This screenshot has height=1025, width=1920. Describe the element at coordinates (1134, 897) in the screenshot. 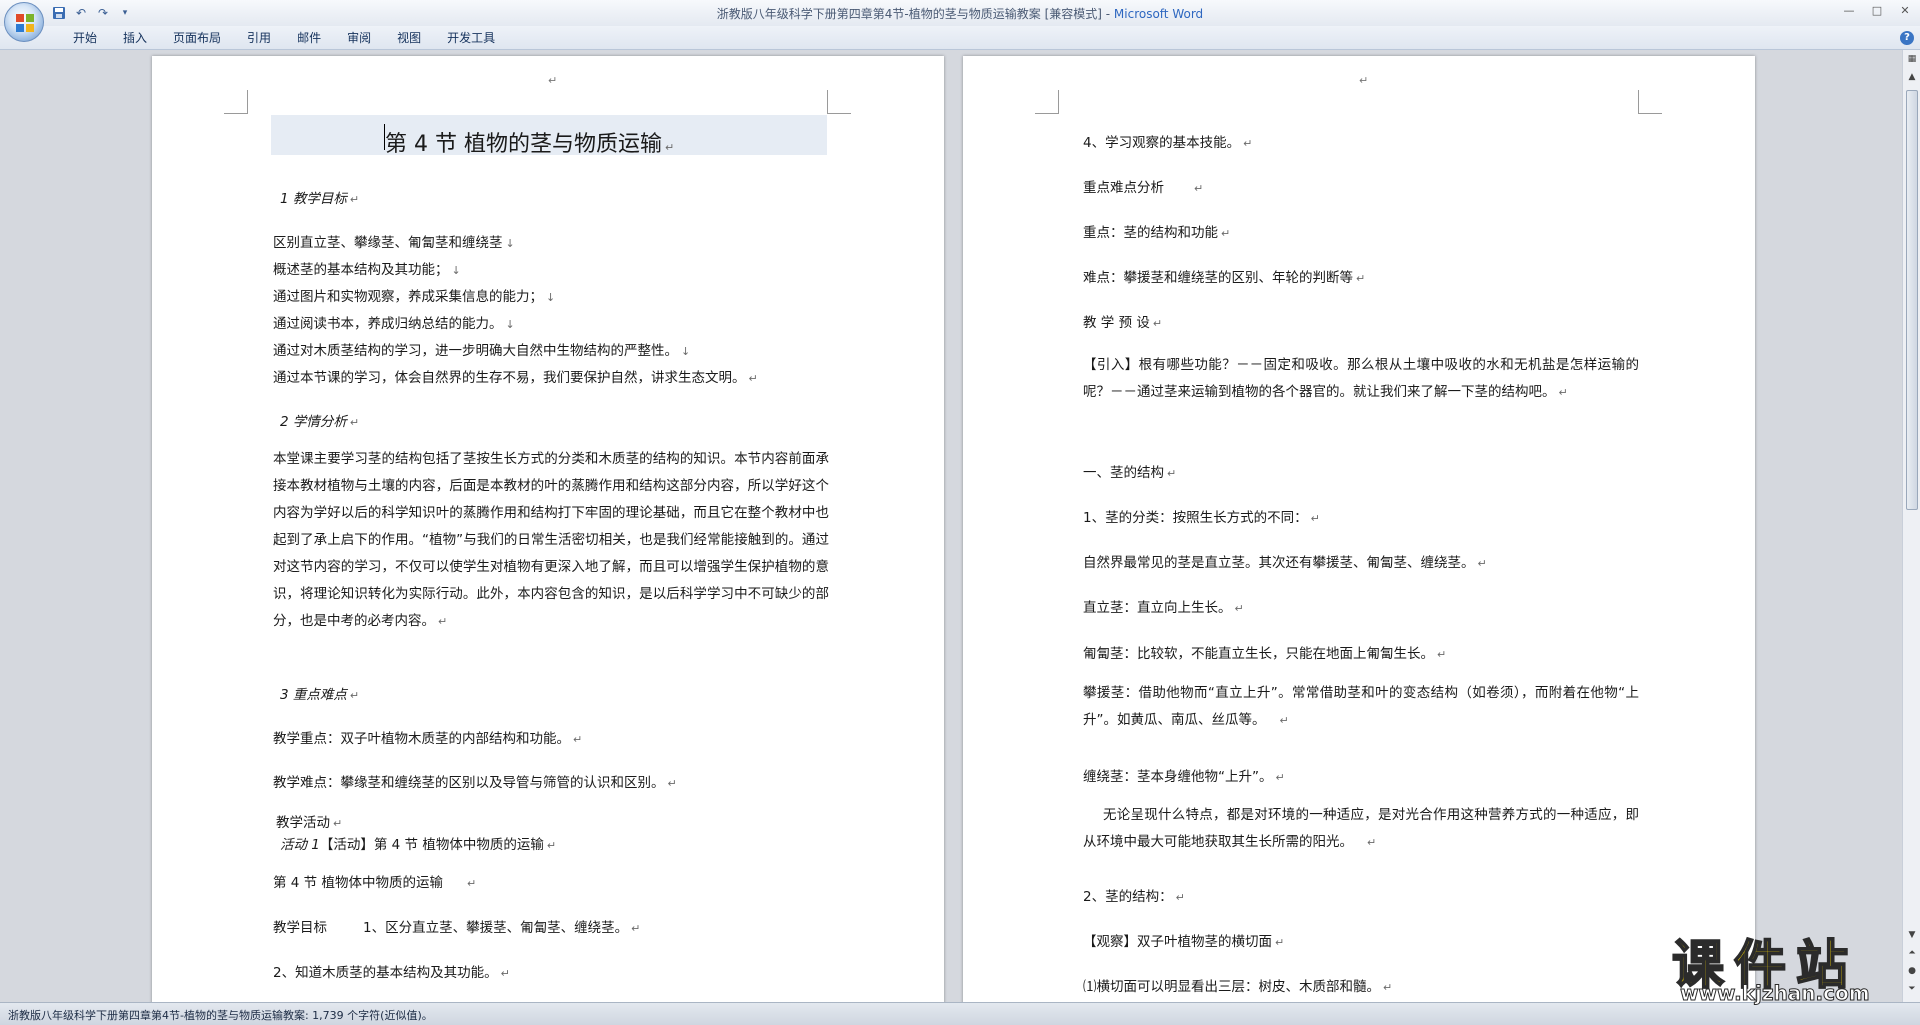

I see `right-paragraph: 2、茎的结构： ↵` at that location.